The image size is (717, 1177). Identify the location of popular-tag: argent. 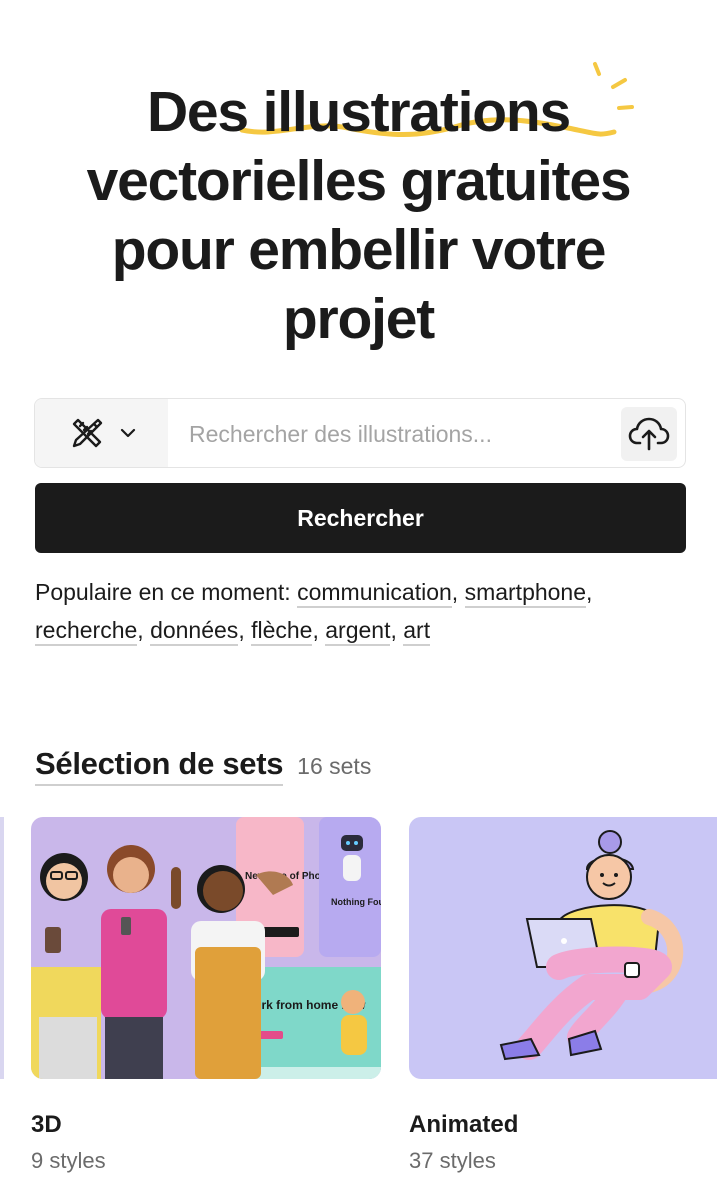
(358, 631).